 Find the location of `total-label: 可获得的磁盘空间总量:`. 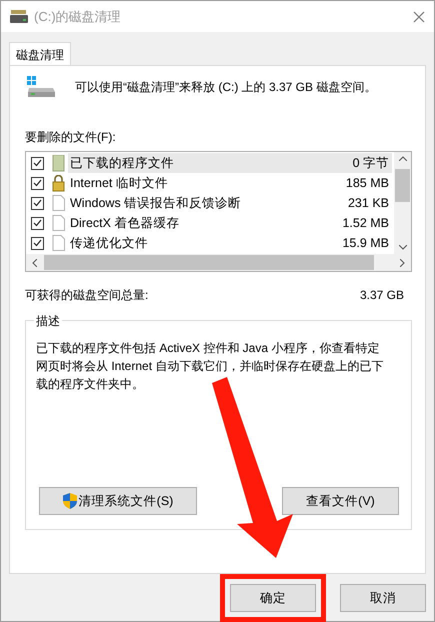

total-label: 可获得的磁盘空间总量: is located at coordinates (86, 295).